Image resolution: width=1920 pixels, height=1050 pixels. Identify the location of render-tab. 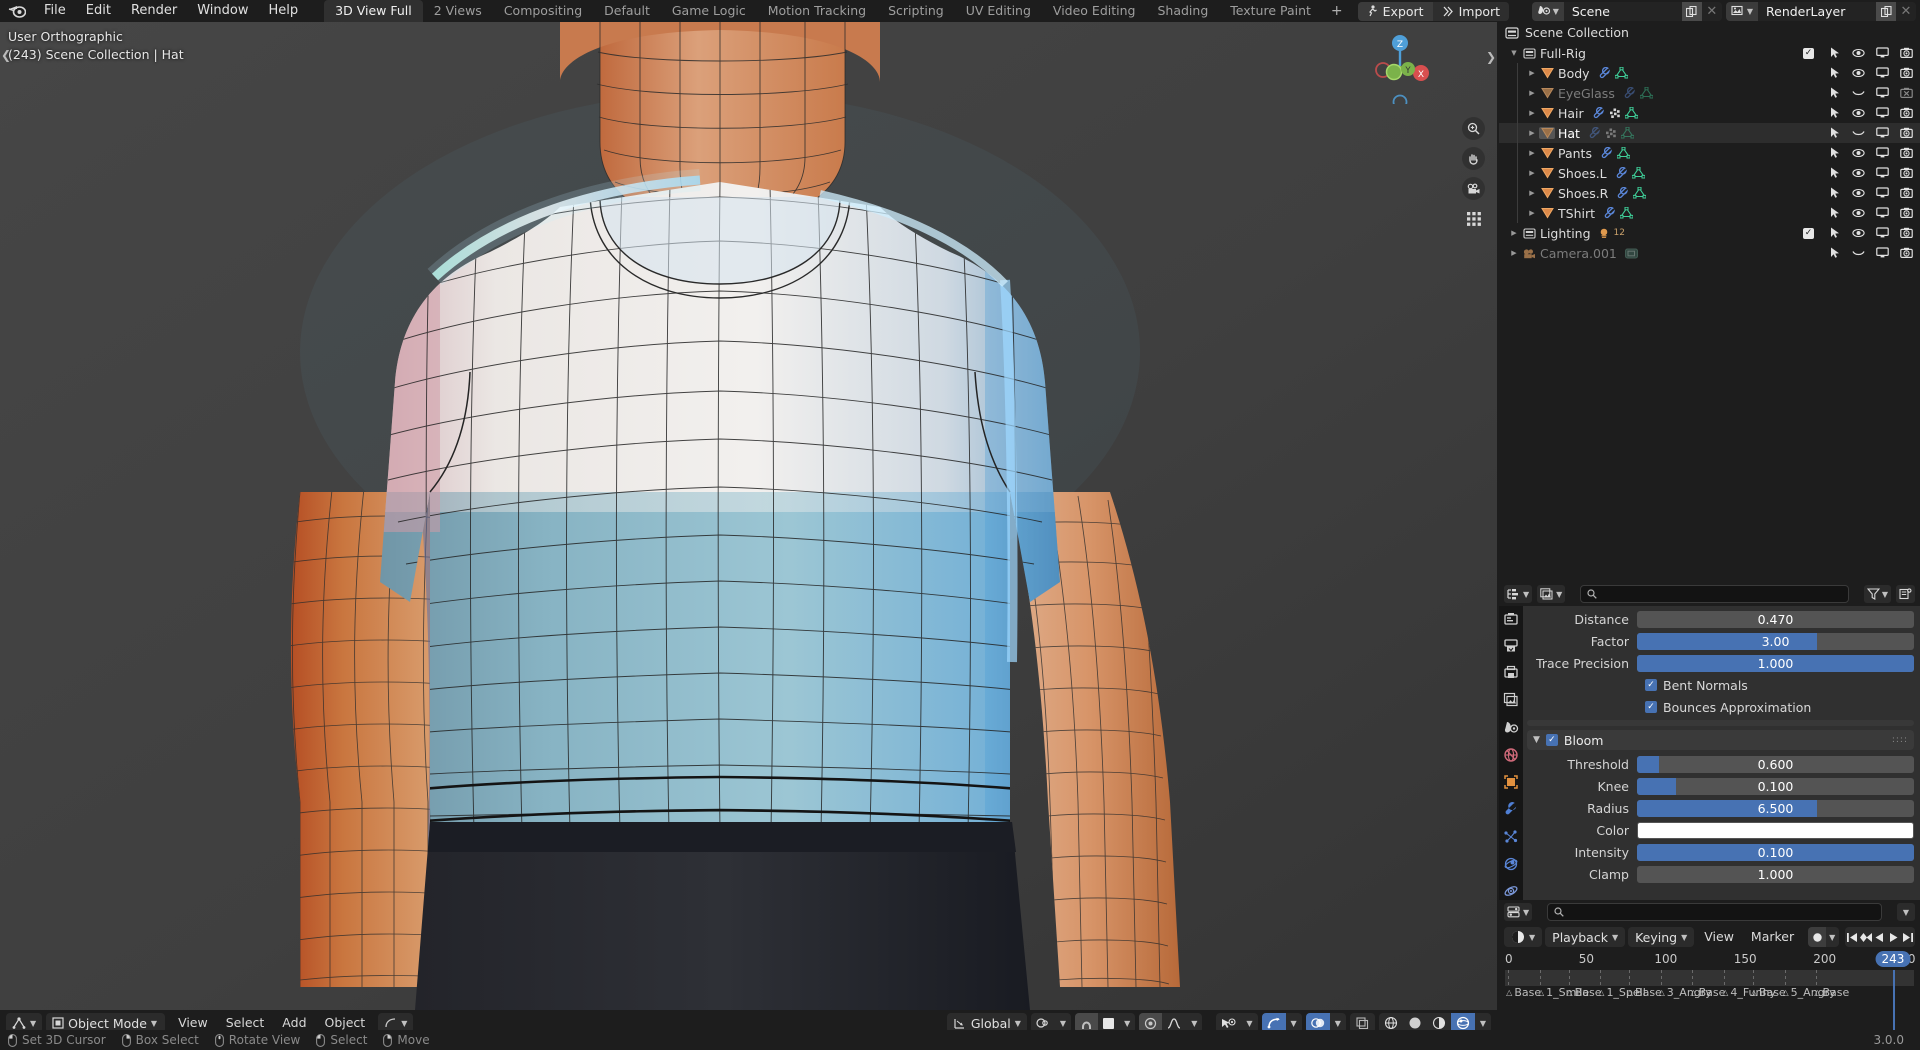
(1511, 645).